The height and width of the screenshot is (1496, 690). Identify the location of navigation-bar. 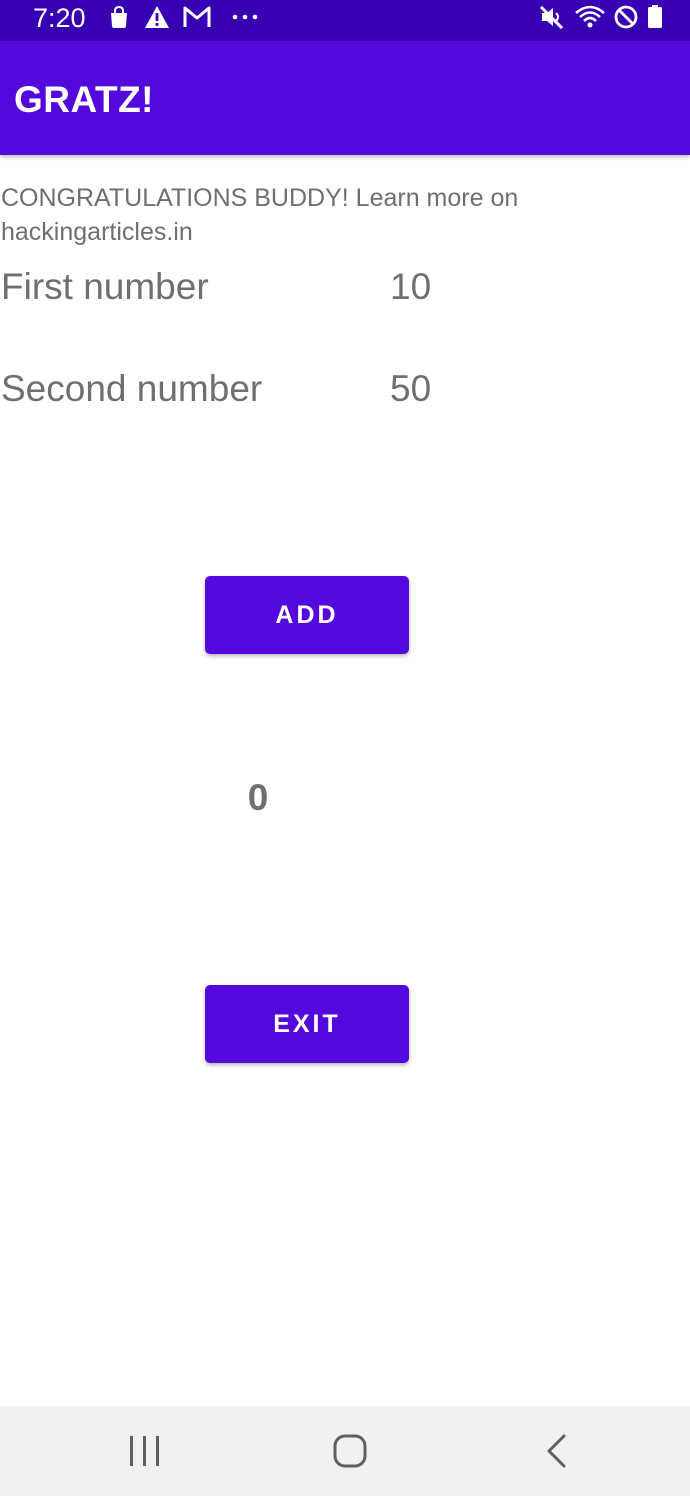
(345, 1451).